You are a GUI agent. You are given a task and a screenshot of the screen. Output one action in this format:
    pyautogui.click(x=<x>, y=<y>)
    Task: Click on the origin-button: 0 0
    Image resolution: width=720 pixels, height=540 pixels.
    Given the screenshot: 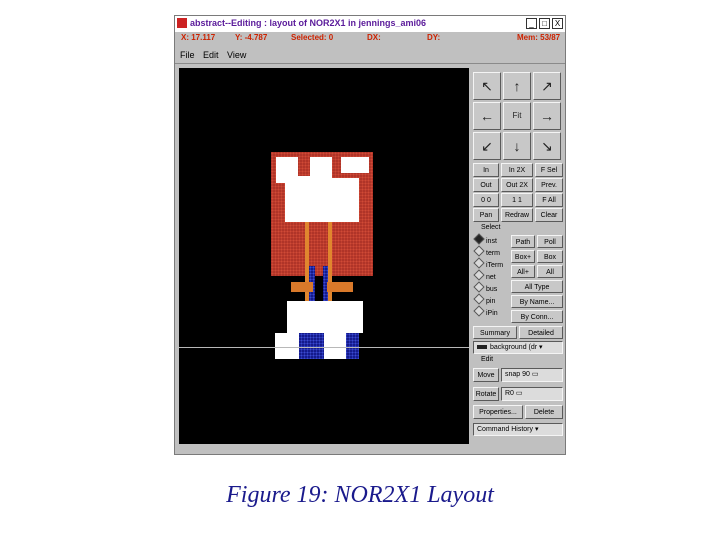 What is the action you would take?
    pyautogui.click(x=486, y=200)
    